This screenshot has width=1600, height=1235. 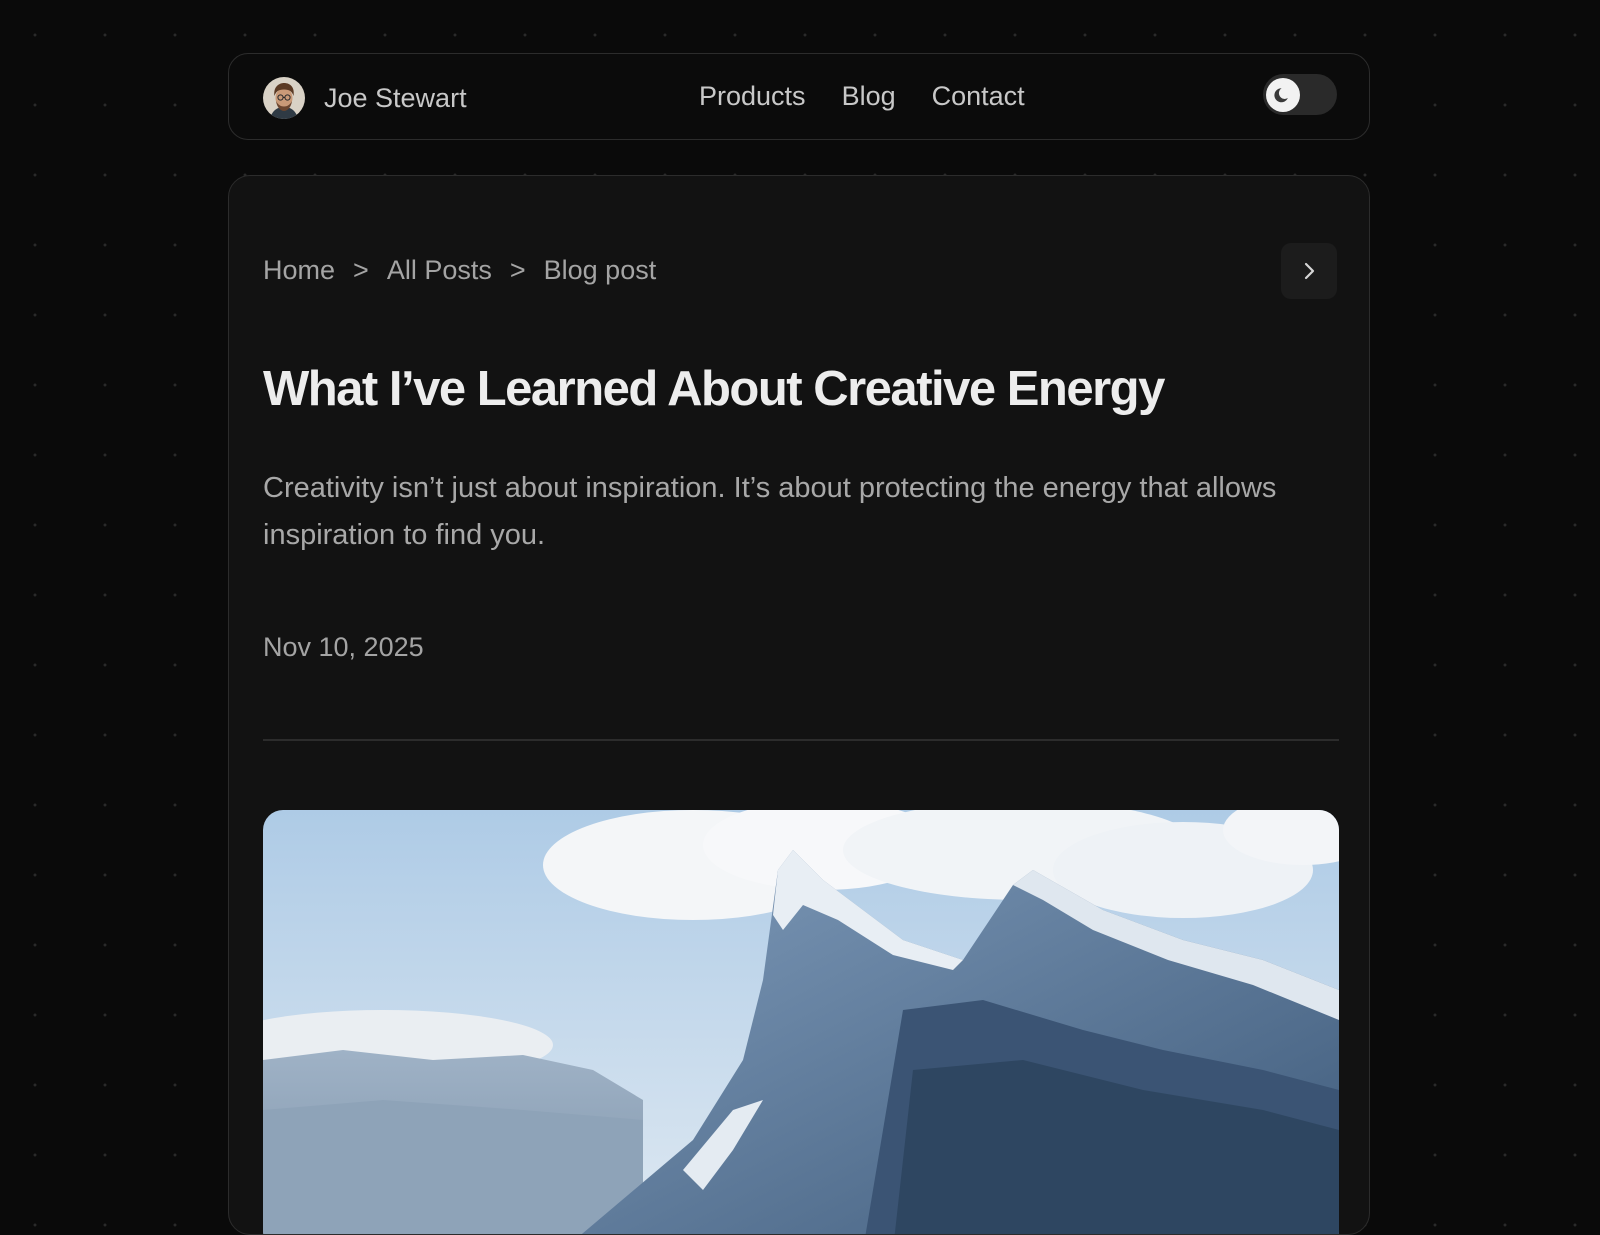 What do you see at coordinates (395, 97) in the screenshot?
I see `author-name: Joe Stewart` at bounding box center [395, 97].